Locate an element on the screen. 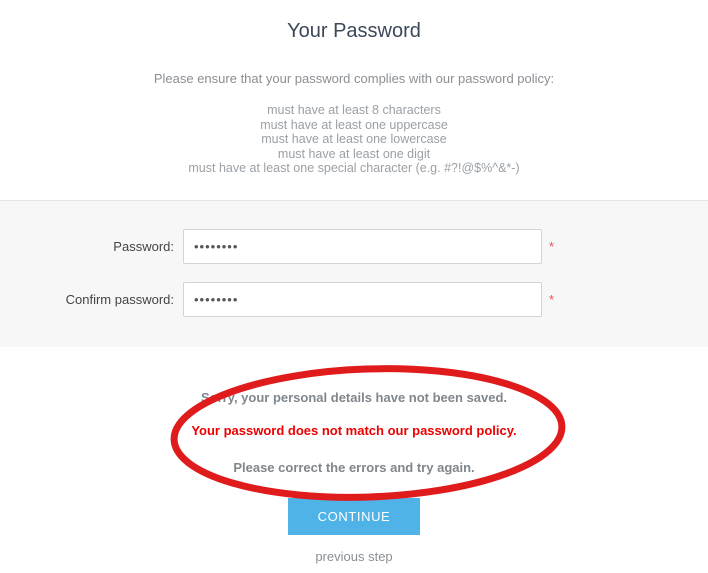 This screenshot has height=573, width=708. continue-button: CONTINUE is located at coordinates (354, 516).